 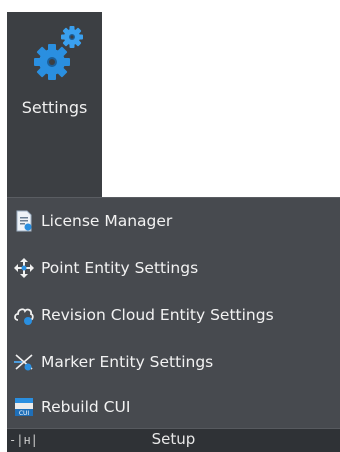 I want to click on menu-item-label: Point Entity Settings, so click(x=120, y=268).